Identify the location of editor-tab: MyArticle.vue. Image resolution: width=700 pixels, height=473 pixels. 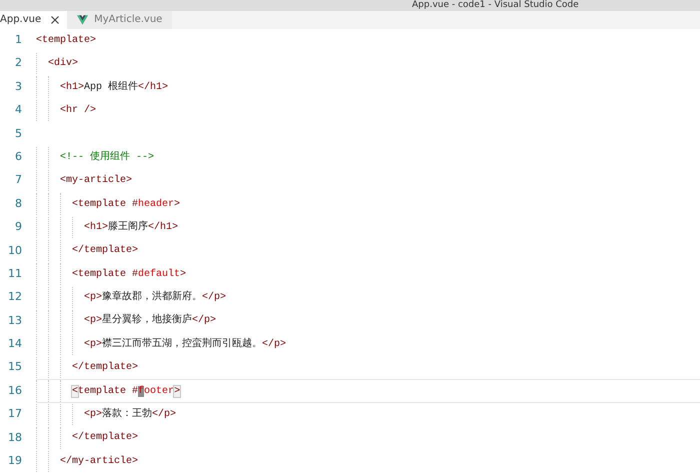
(119, 20).